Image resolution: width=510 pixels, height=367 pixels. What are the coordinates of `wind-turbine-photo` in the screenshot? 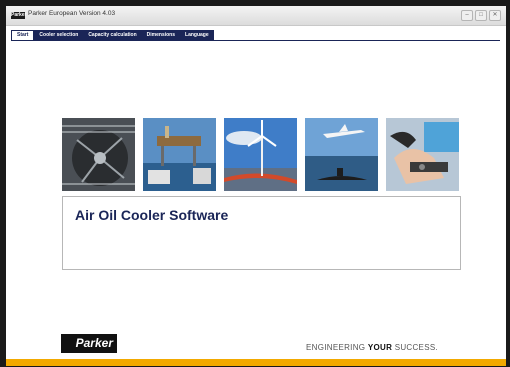 It's located at (260, 154).